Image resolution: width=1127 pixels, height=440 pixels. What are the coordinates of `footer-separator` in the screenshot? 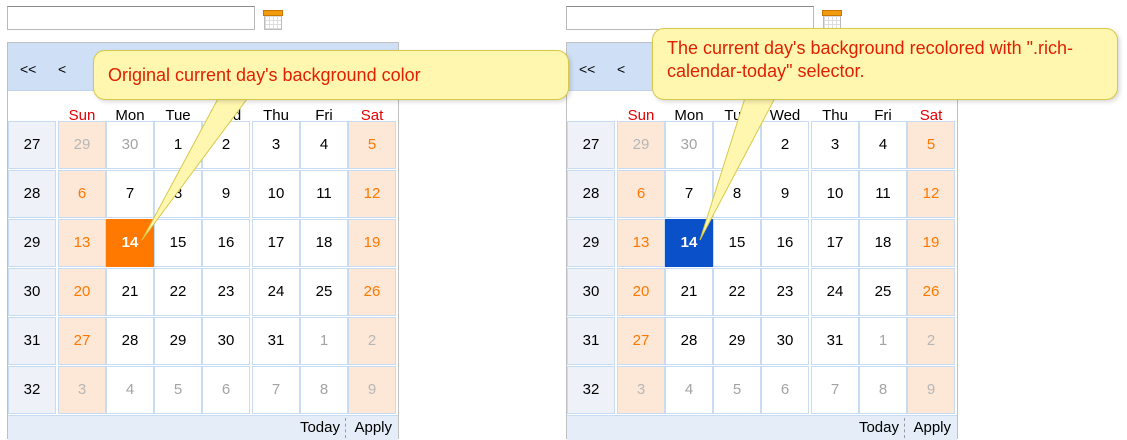 It's located at (345, 428).